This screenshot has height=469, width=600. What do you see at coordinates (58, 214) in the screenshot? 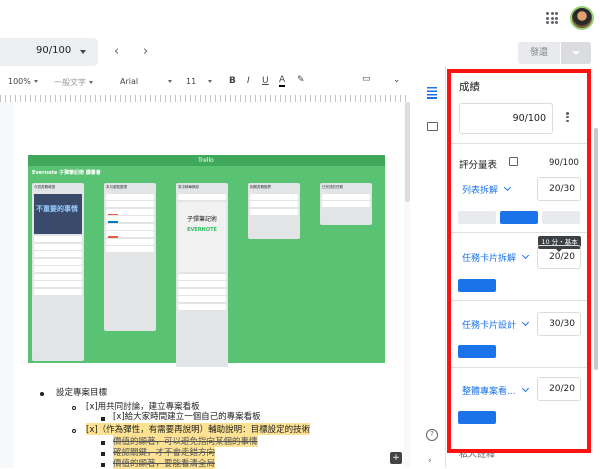
I see `slide-image: 不重要的事情` at bounding box center [58, 214].